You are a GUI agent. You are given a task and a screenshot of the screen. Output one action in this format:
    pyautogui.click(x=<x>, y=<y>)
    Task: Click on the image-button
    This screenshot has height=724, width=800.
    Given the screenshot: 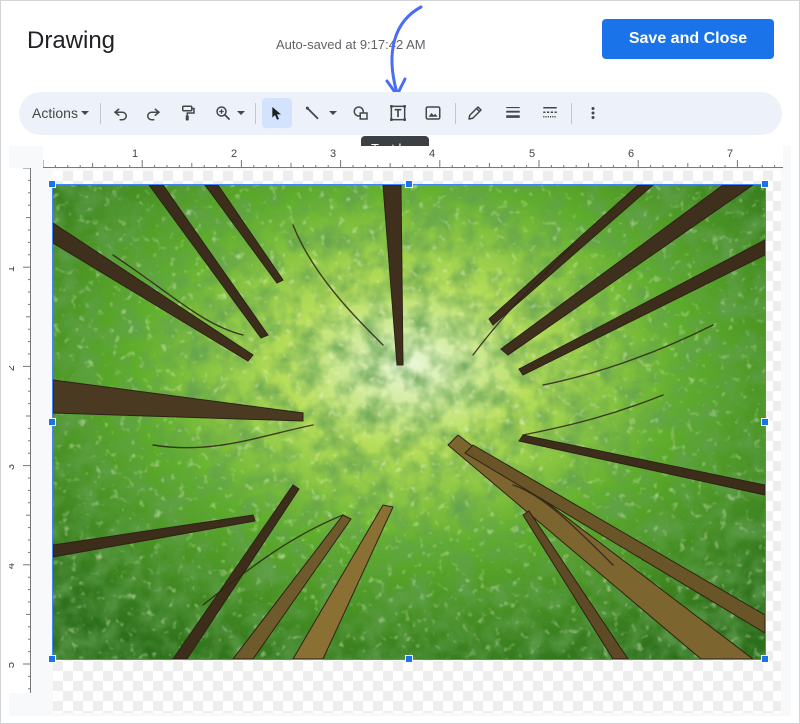 What is the action you would take?
    pyautogui.click(x=433, y=113)
    